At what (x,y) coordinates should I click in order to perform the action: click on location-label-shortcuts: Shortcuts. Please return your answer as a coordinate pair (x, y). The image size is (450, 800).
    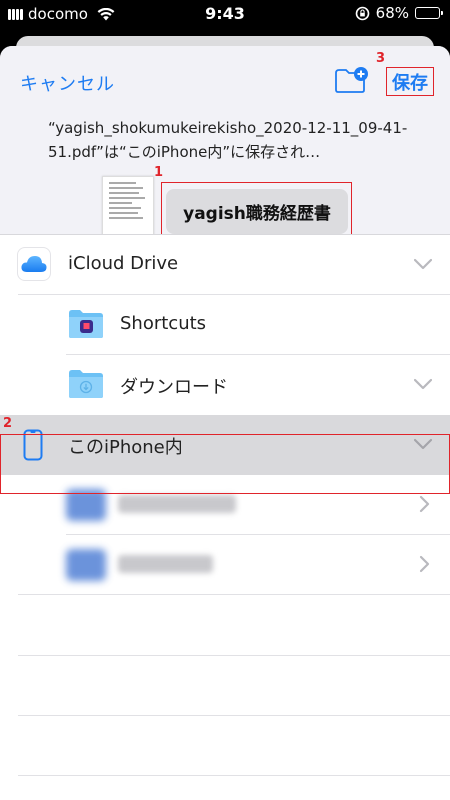
    Looking at the image, I should click on (163, 323).